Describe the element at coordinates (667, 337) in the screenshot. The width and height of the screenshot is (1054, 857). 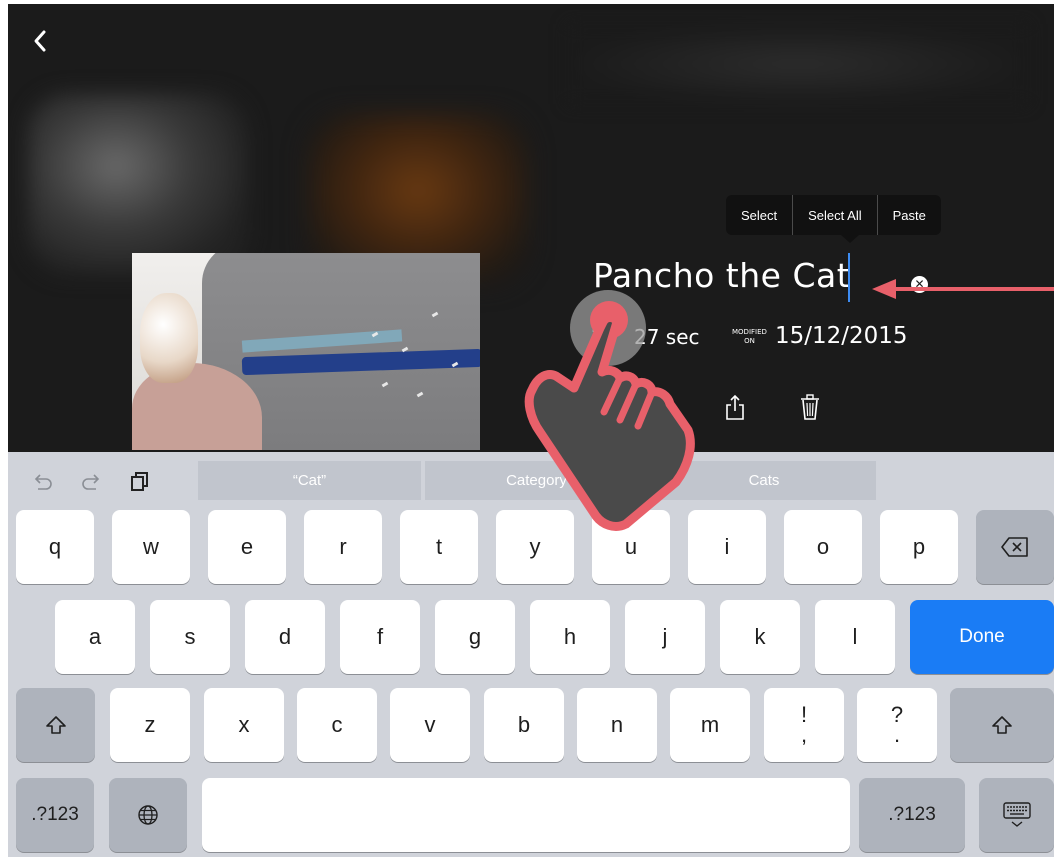
I see `duration-value: 27 sec` at that location.